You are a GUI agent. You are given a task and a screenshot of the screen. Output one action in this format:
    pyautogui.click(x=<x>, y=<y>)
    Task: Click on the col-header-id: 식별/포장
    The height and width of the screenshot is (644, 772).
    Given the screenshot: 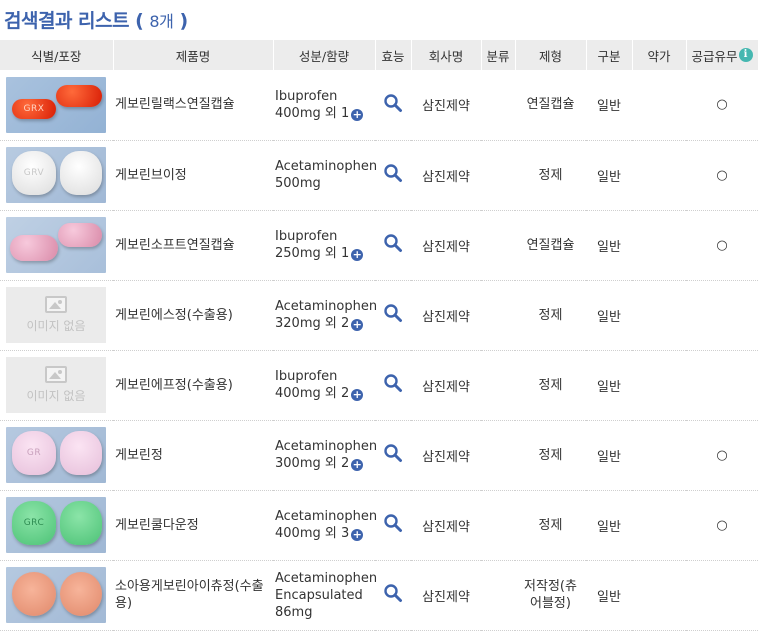 What is the action you would take?
    pyautogui.click(x=57, y=55)
    